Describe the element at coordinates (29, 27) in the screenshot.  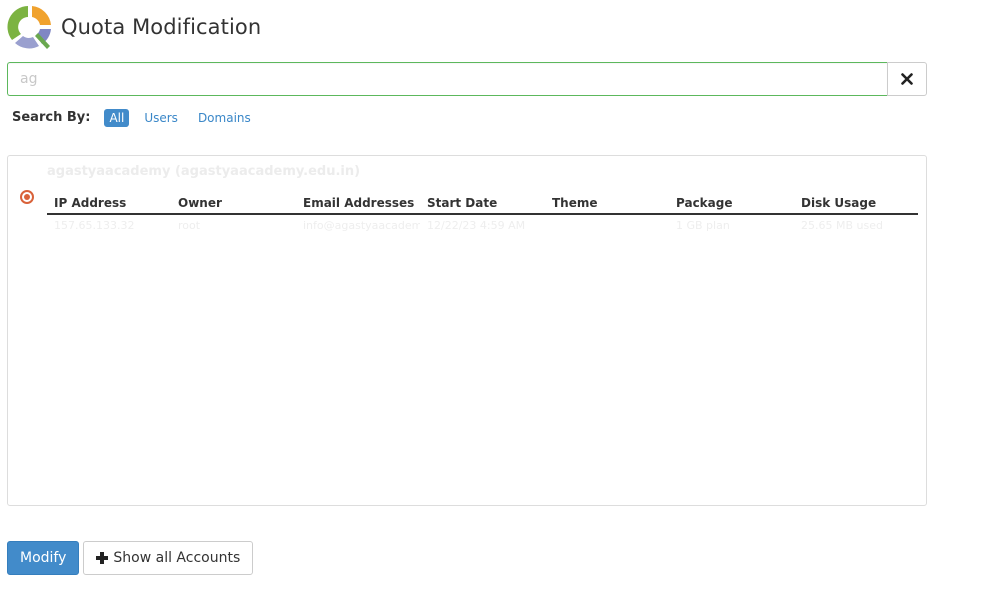
I see `quota-pie-icon` at that location.